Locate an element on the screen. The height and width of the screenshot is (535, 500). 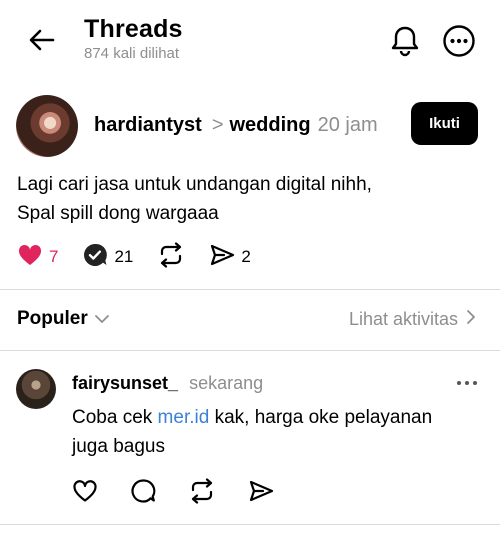
repost-button is located at coordinates (171, 257).